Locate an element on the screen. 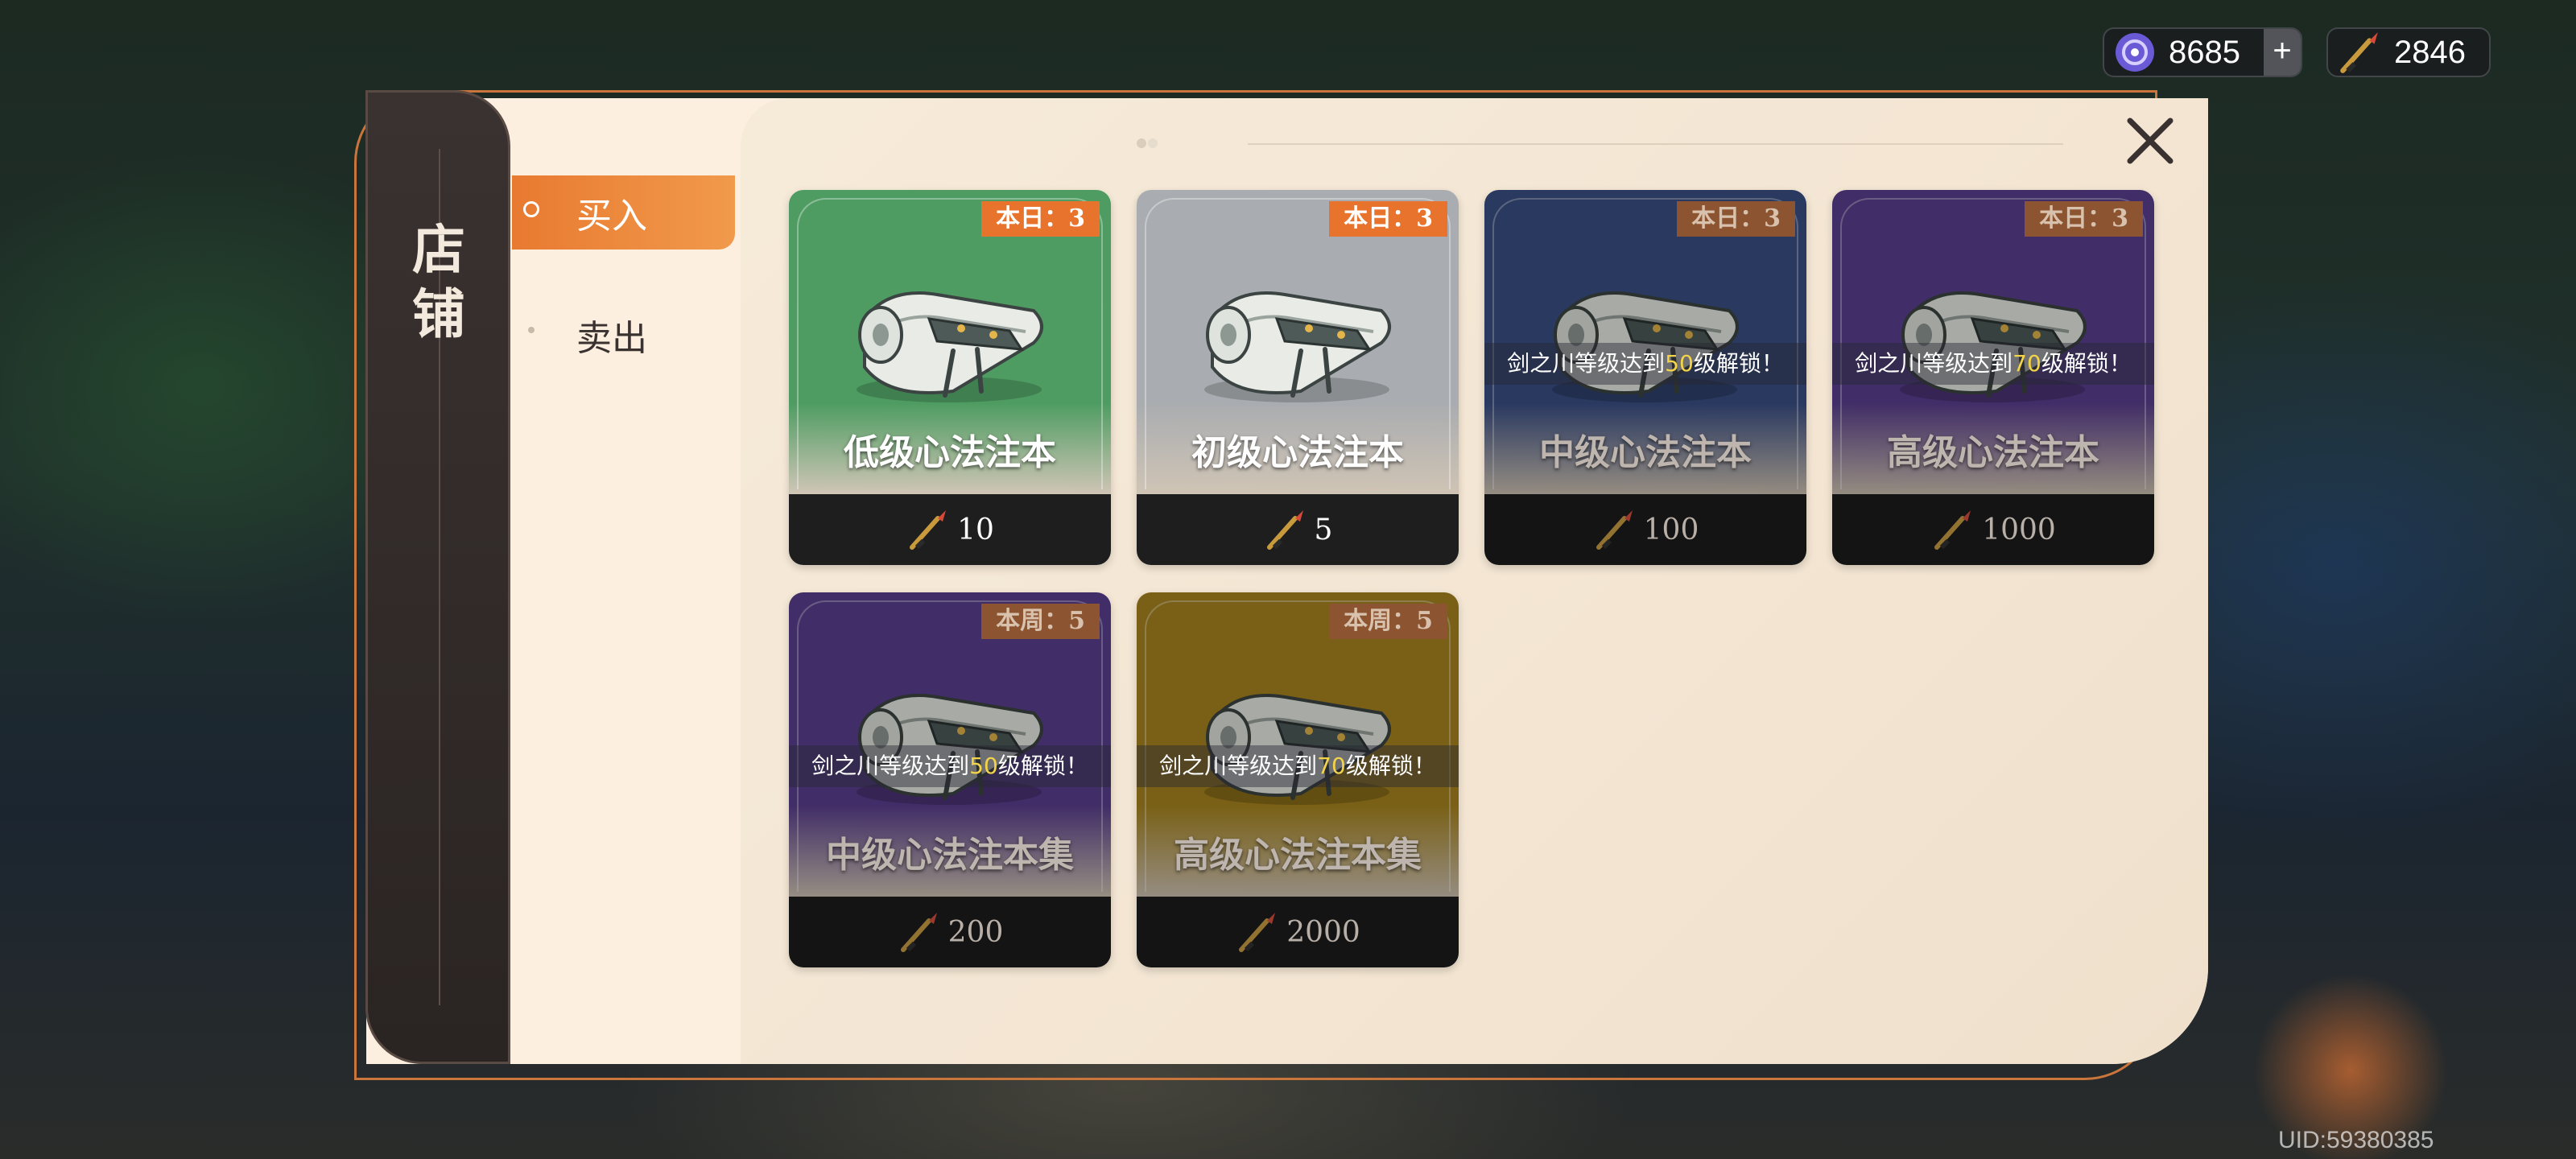 This screenshot has height=1159, width=2576. shop-item-card: 本周：5 剑之川等级达到70级解锁！ 高级心法注本集 2000 is located at coordinates (1298, 779).